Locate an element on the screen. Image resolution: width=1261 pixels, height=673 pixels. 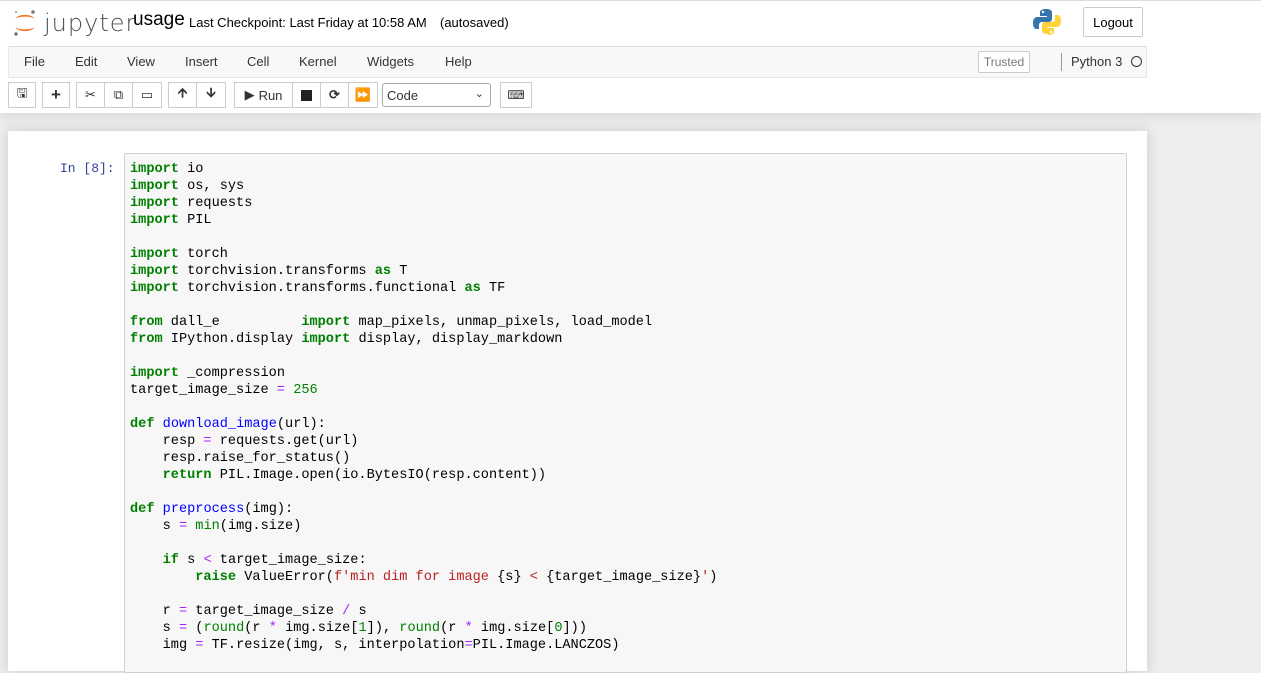
notebook-name: usage is located at coordinates (159, 20).